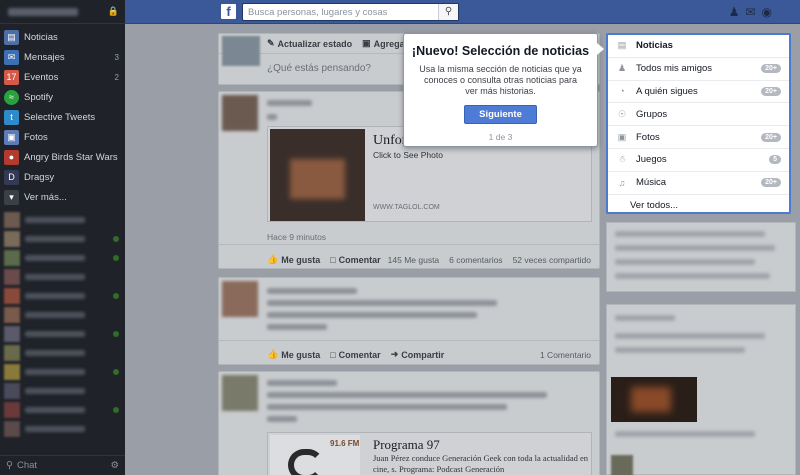 The width and height of the screenshot is (800, 475). Describe the element at coordinates (62, 177) in the screenshot. I see `sidebar-item-dragsy: D Dragsy` at that location.